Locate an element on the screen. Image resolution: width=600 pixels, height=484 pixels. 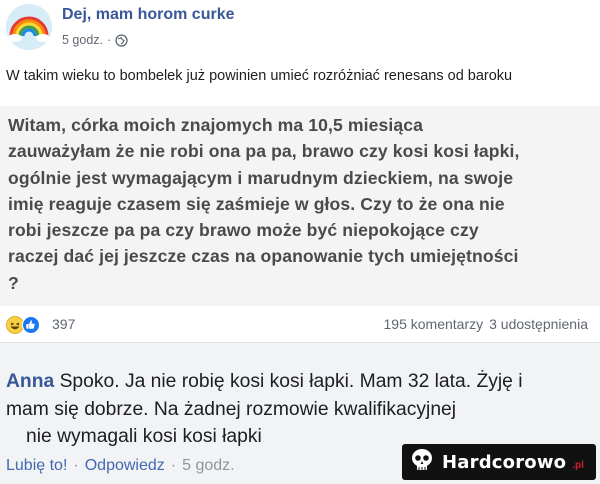
shares-count: 3 udostępnienia is located at coordinates (538, 324).